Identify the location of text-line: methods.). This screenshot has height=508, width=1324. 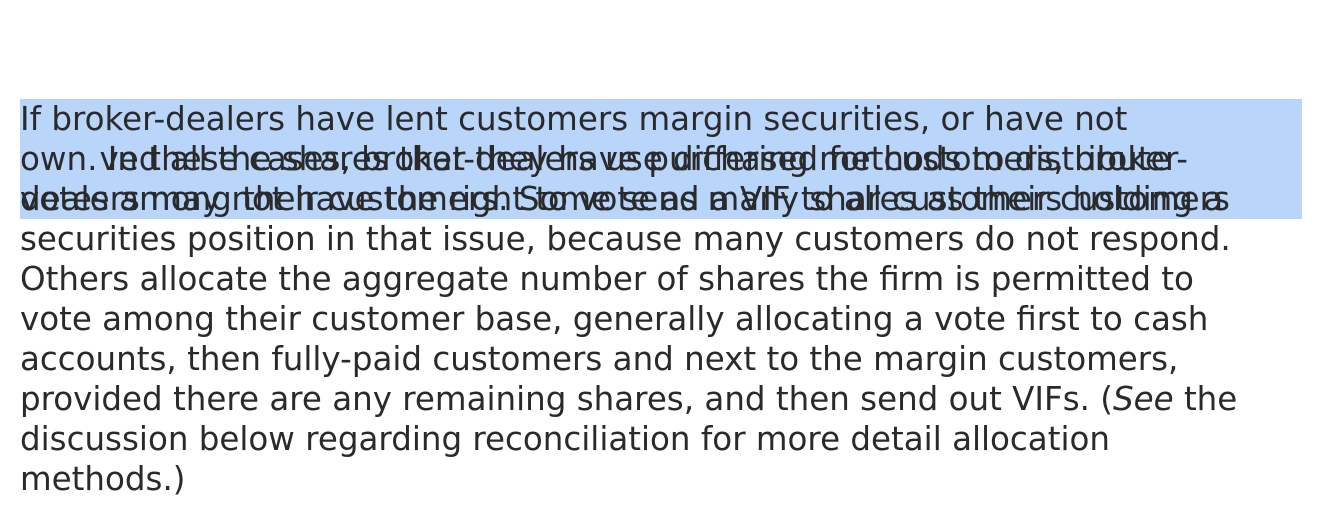
(103, 479).